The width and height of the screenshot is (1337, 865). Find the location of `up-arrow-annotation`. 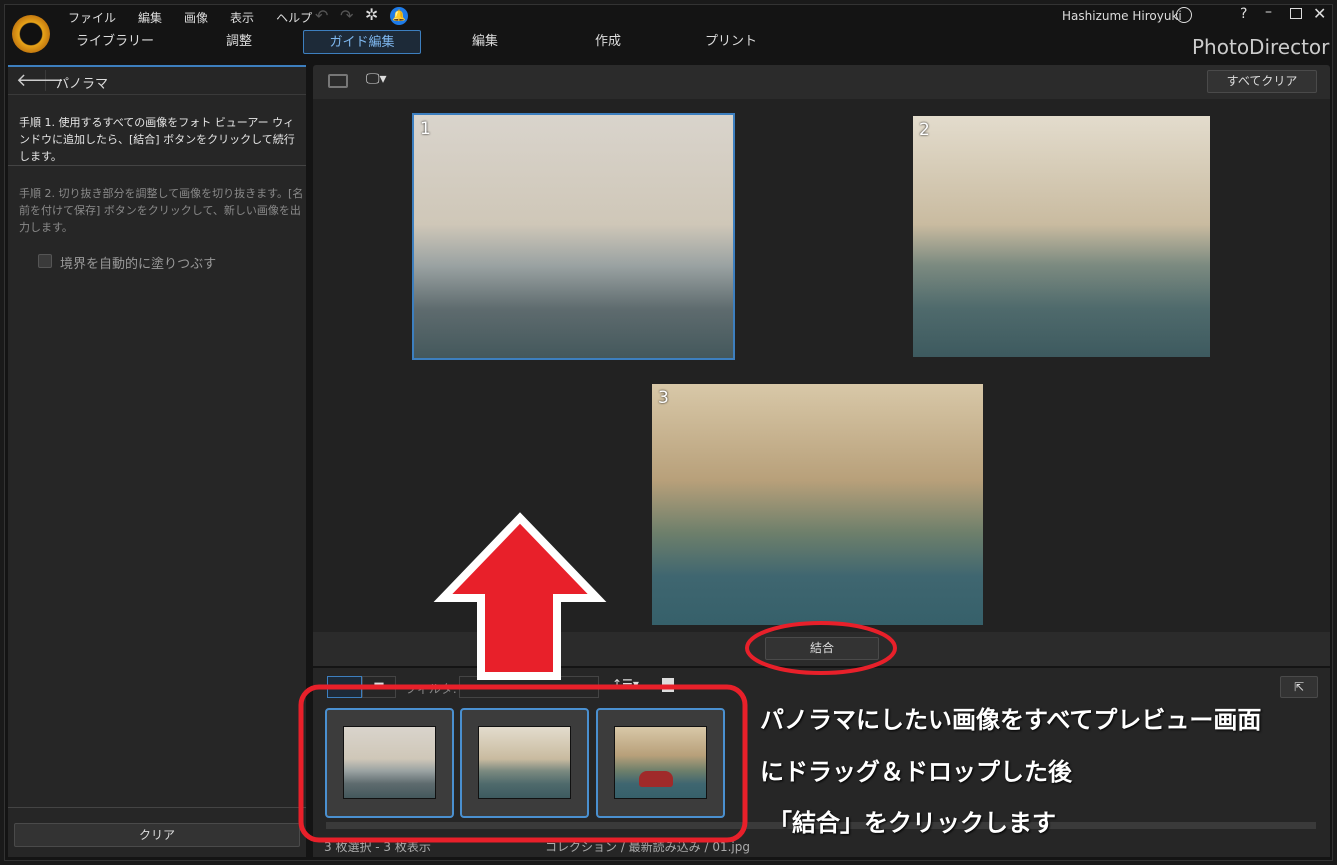

up-arrow-annotation is located at coordinates (520, 596).